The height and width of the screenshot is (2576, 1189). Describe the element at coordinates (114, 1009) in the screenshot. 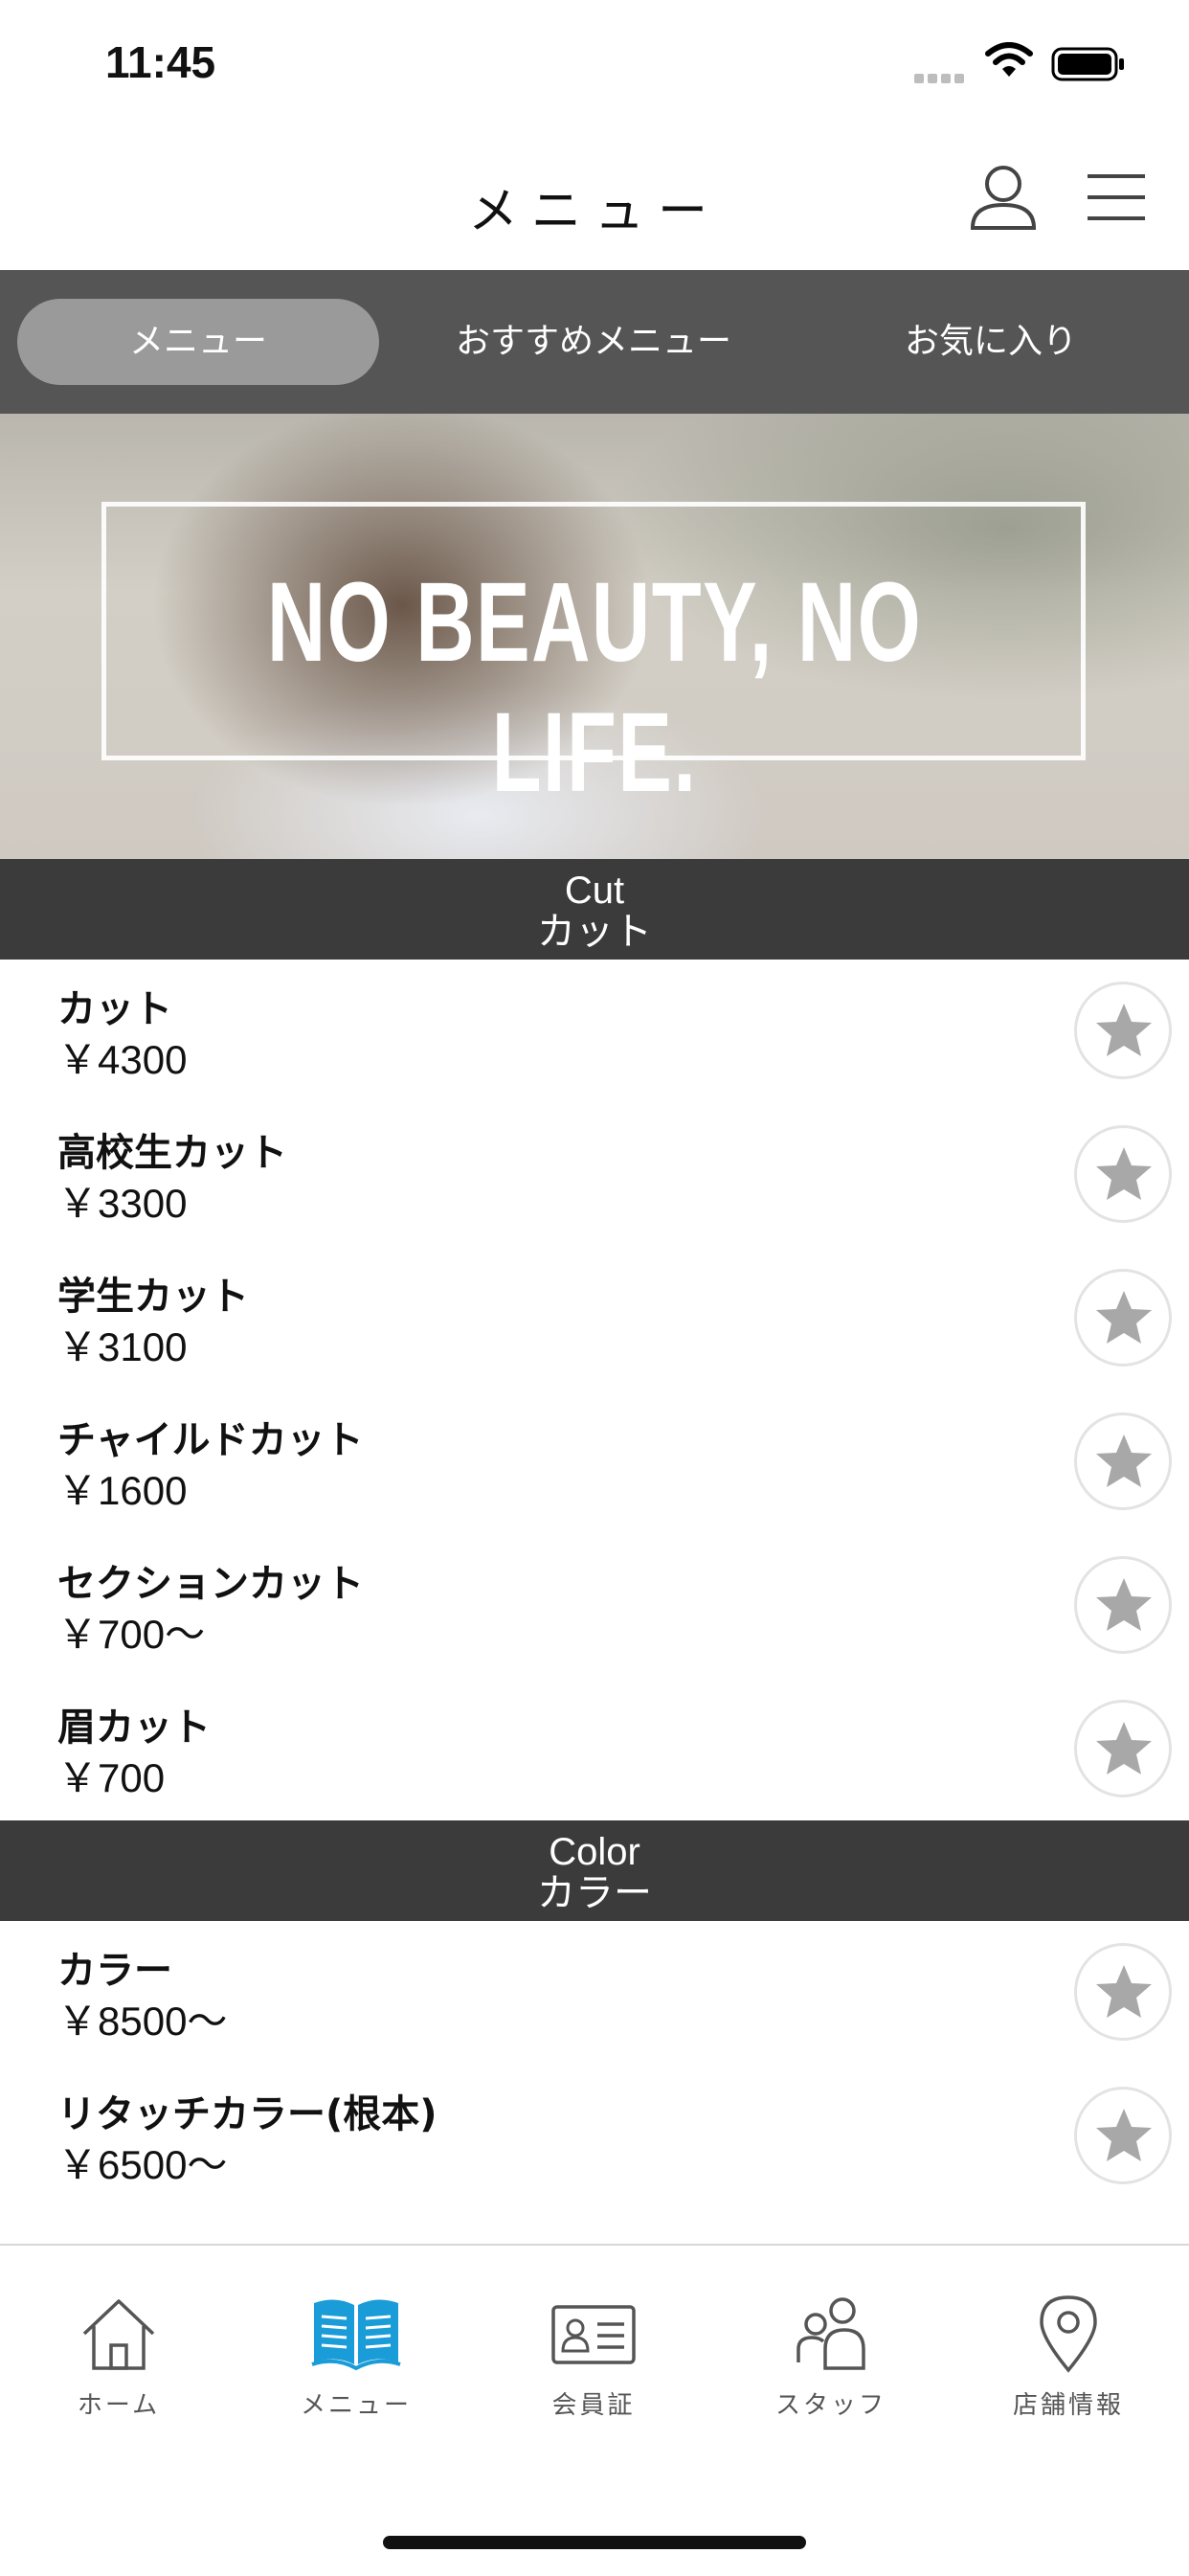

I see `item-name: カット` at that location.